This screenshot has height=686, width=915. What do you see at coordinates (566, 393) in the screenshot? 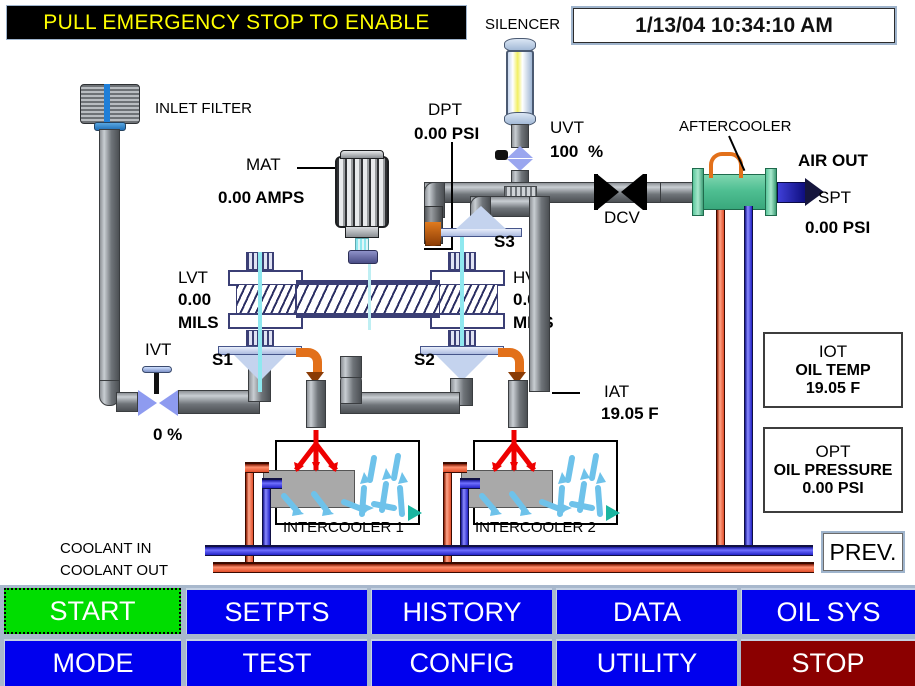
I see `iat-leader-line` at bounding box center [566, 393].